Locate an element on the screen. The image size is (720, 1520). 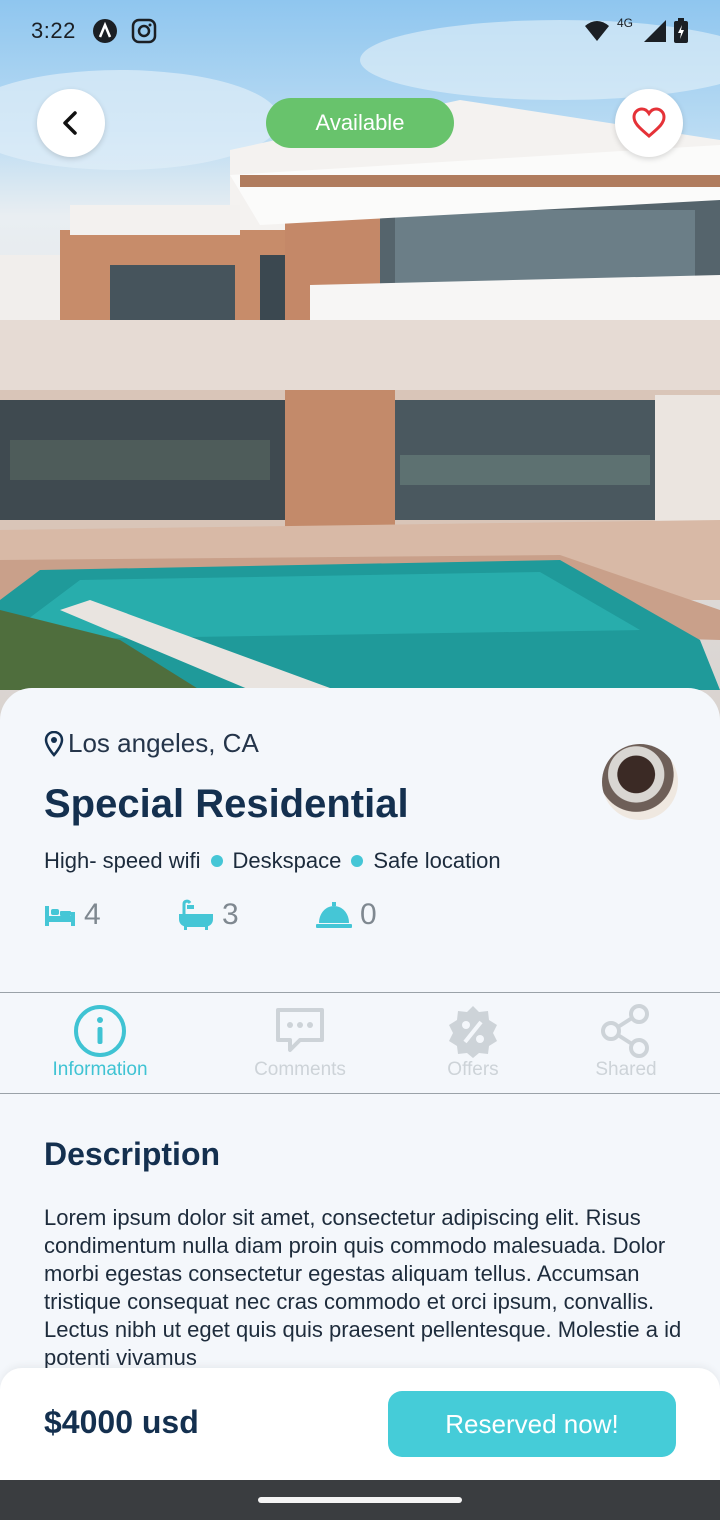
availability-badge: Available is located at coordinates (360, 123).